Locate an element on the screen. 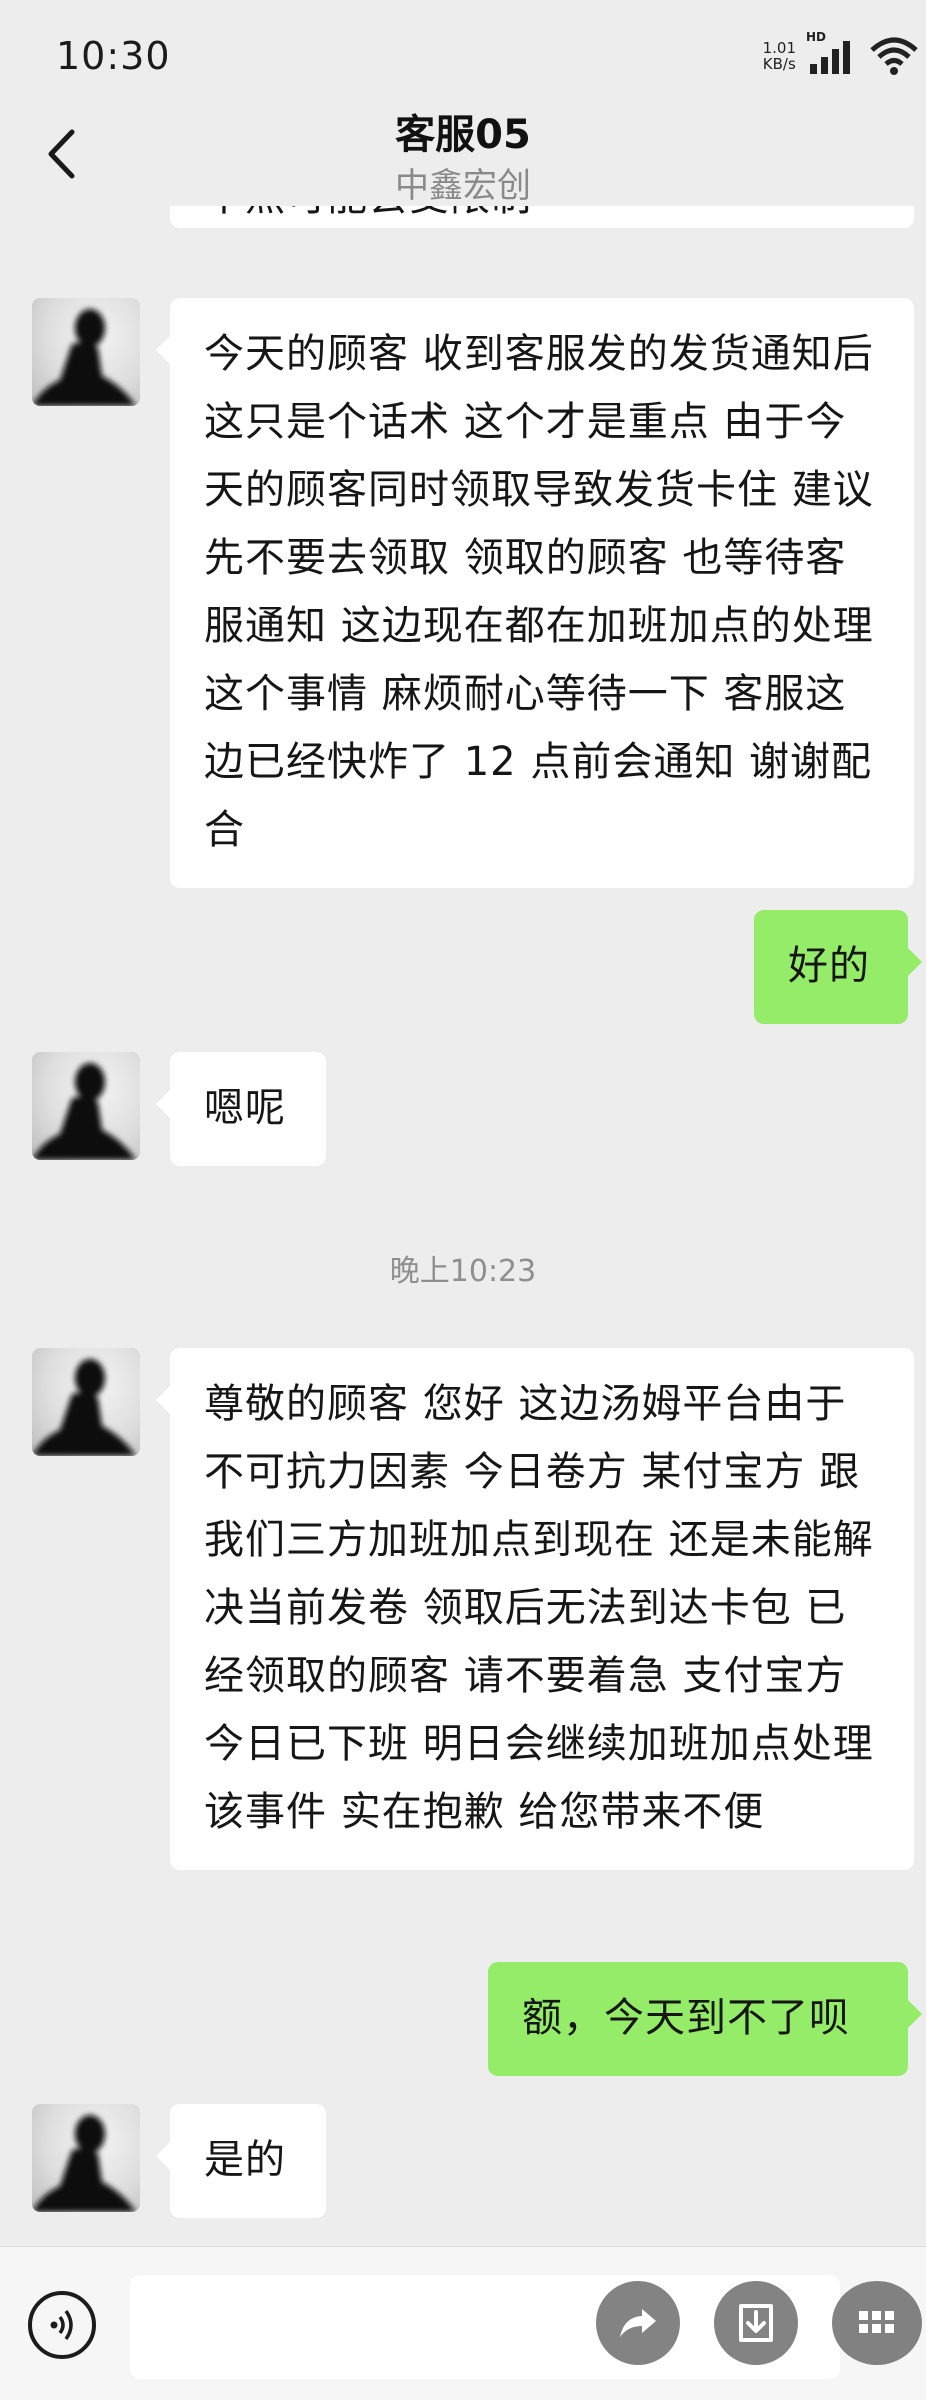 This screenshot has width=926, height=2400. voice-icon is located at coordinates (61, 2325).